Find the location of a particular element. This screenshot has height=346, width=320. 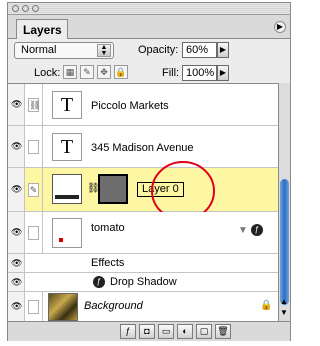

drop-shadow-label: Drop Shadow is located at coordinates (143, 282).